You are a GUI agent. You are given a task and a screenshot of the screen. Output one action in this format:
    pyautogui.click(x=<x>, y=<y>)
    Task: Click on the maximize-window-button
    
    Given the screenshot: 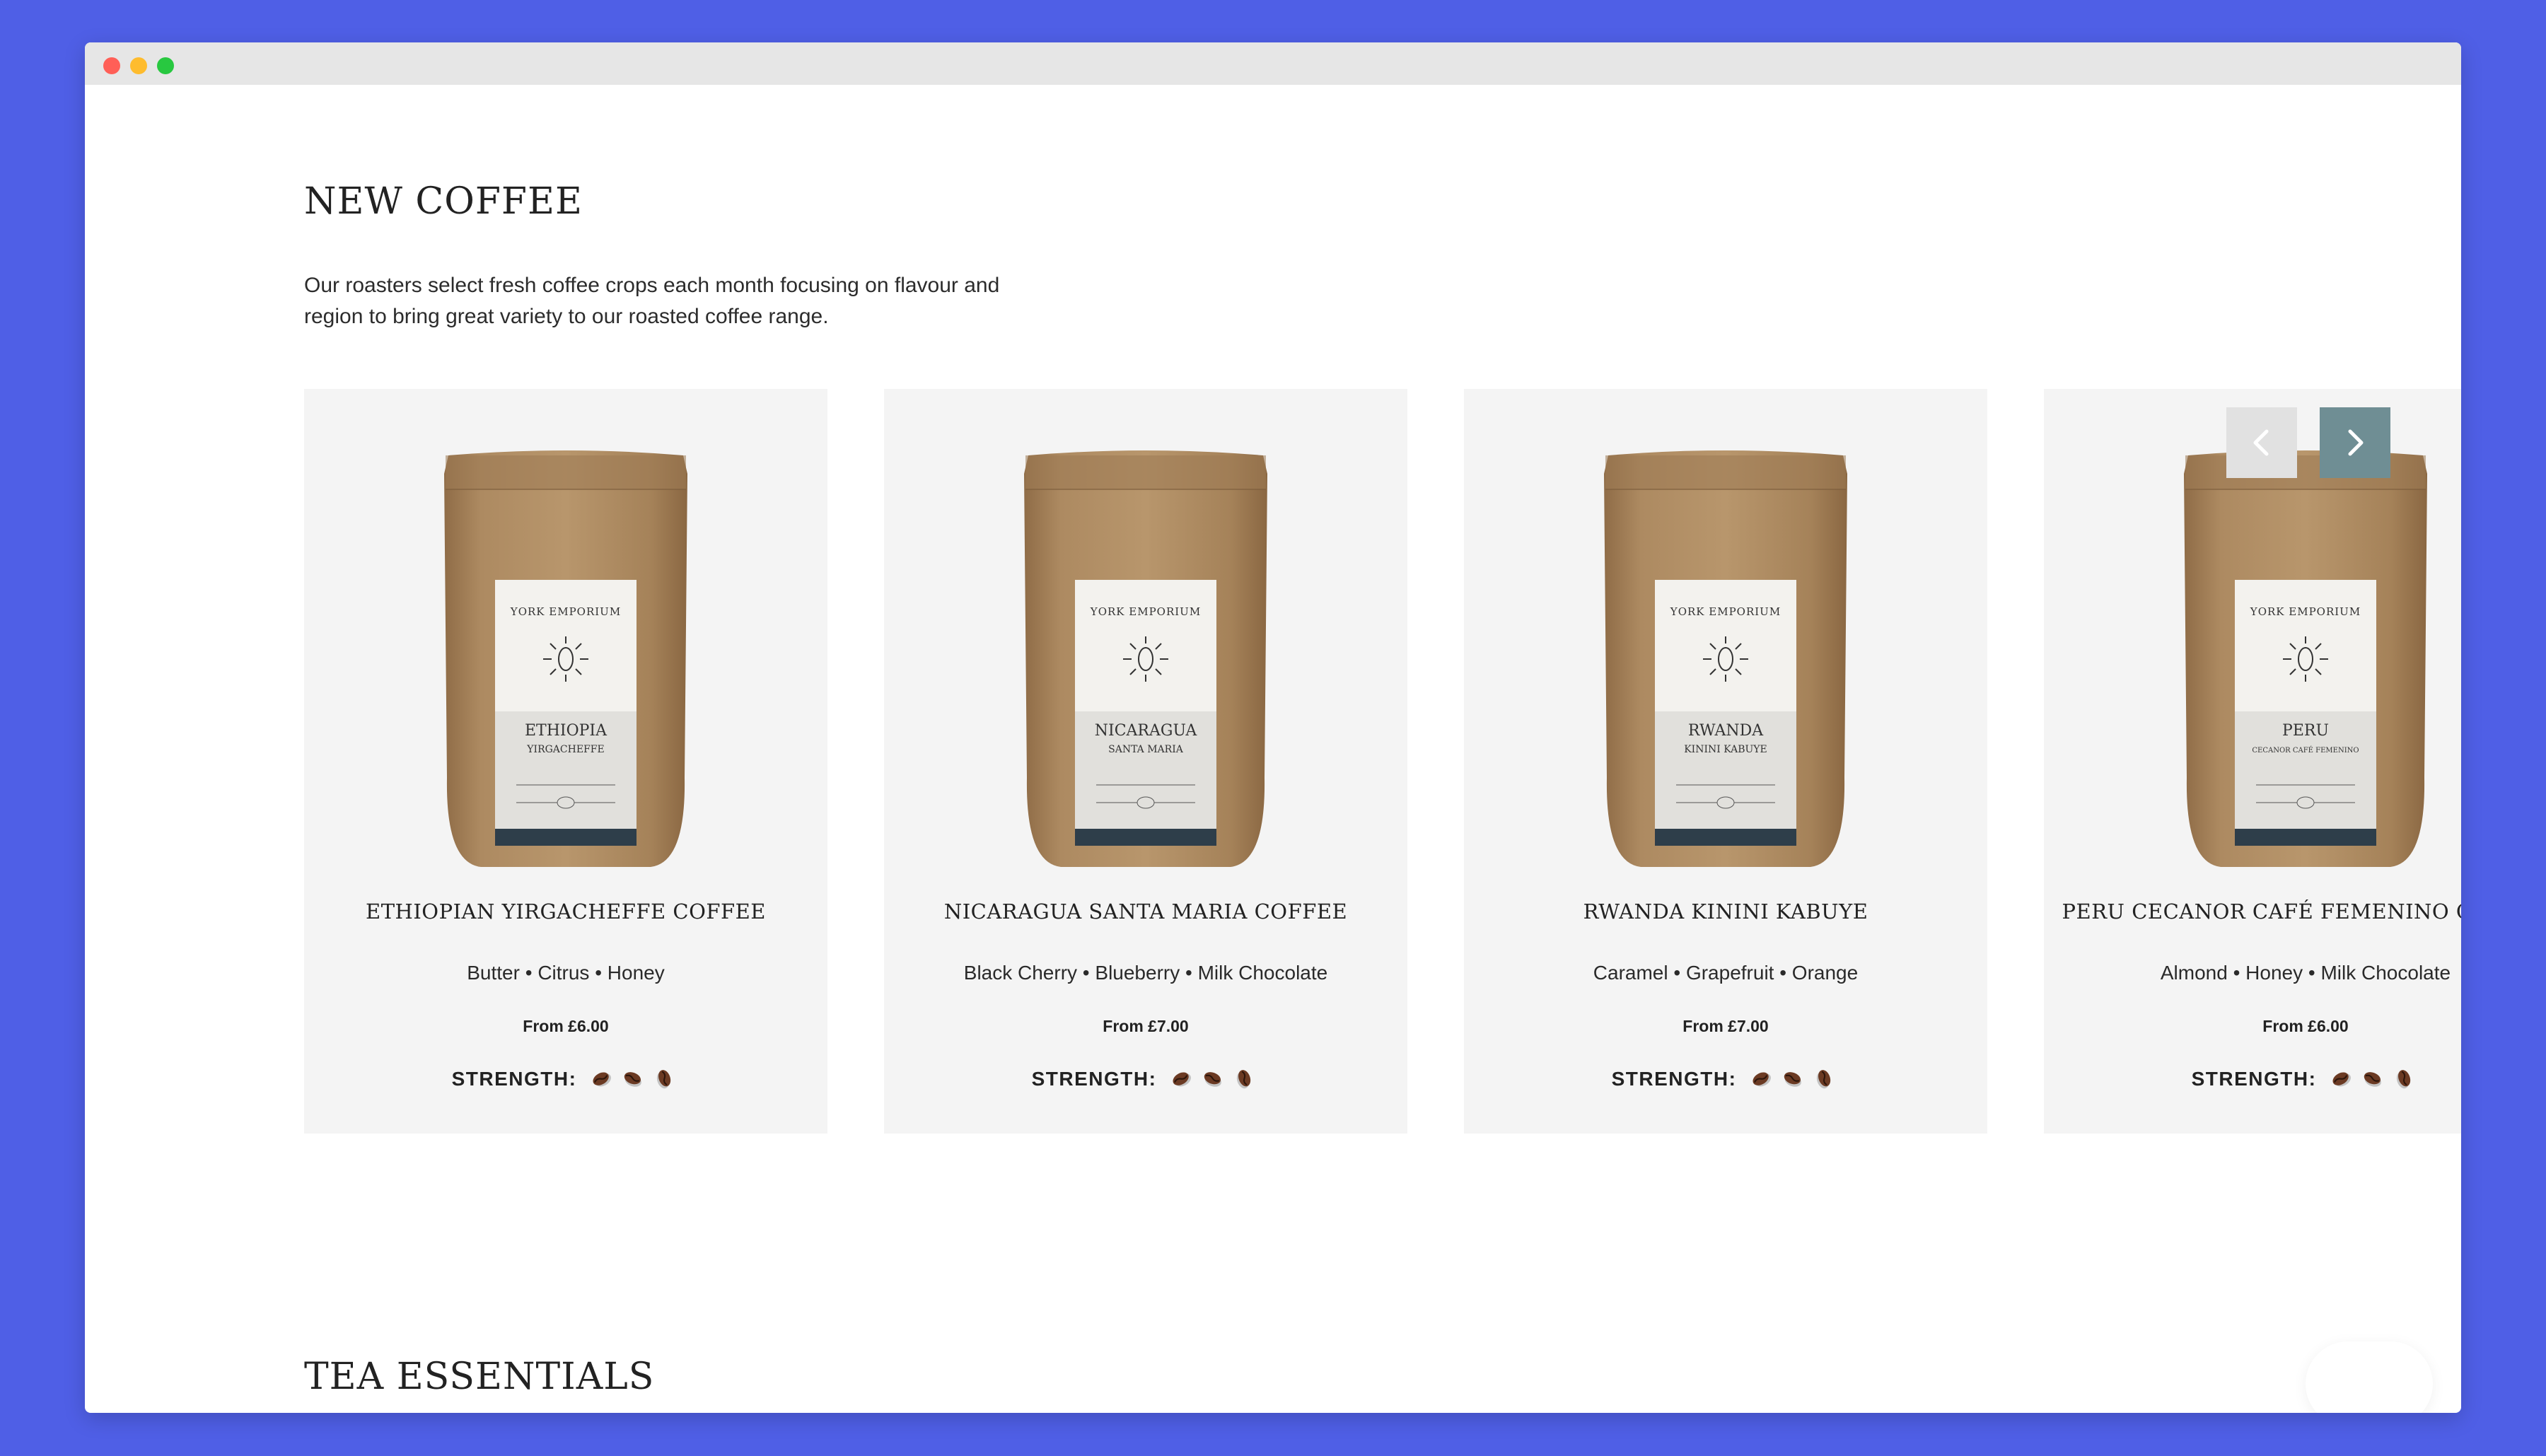 What is the action you would take?
    pyautogui.click(x=165, y=65)
    